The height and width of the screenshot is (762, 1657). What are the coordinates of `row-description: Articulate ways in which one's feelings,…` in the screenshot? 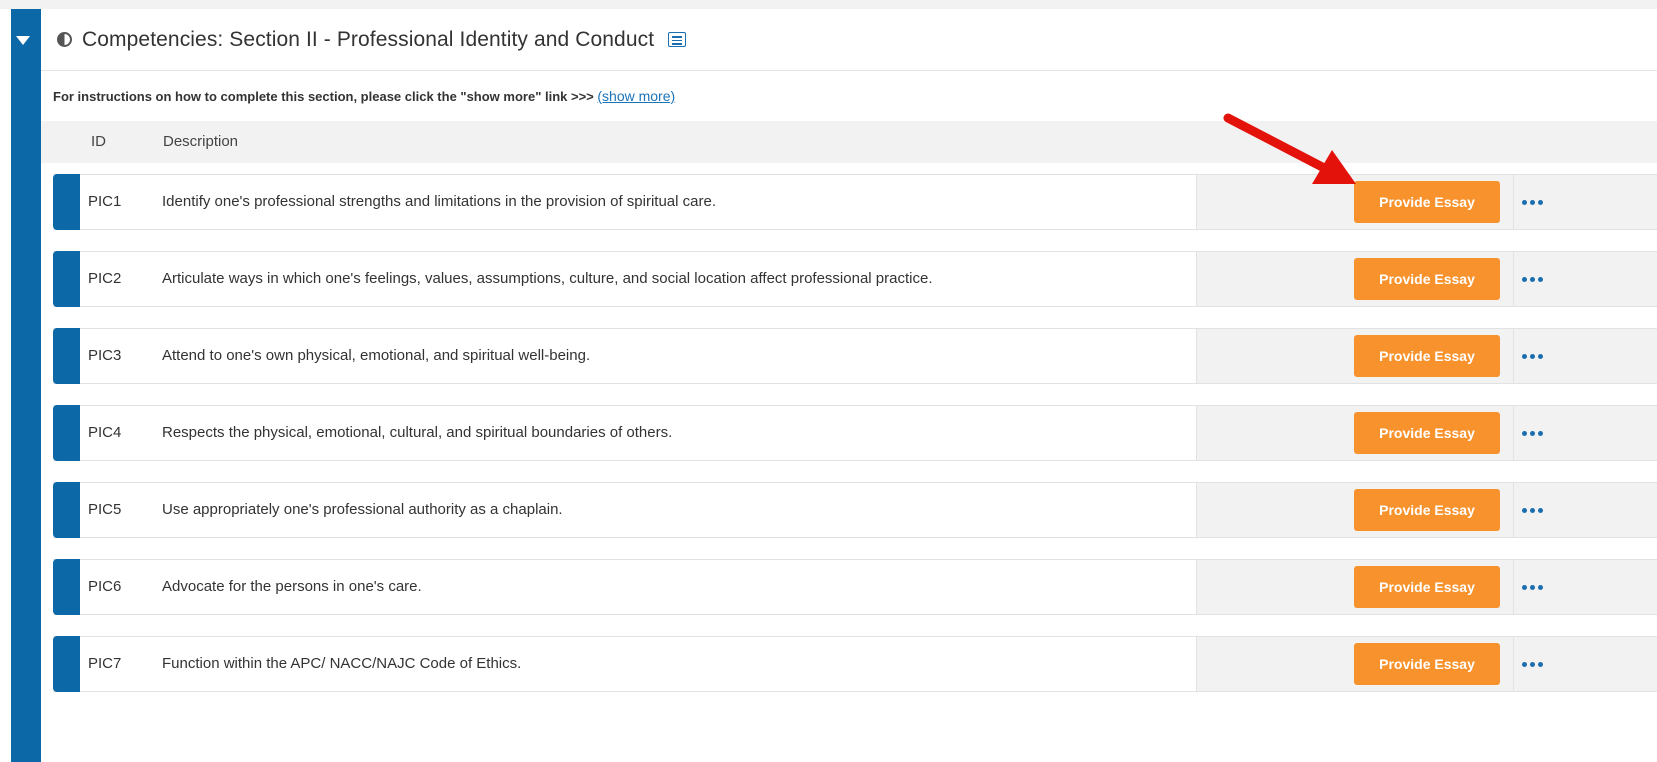 It's located at (547, 278).